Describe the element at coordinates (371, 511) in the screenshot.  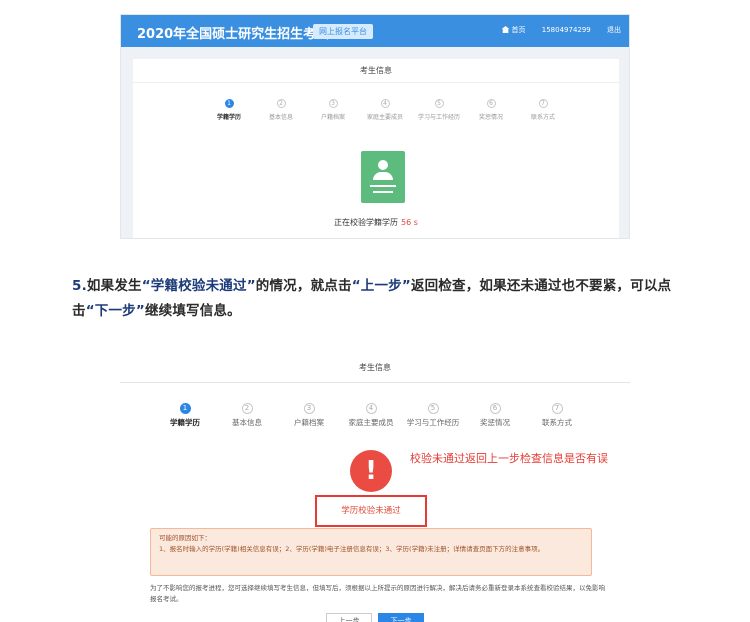
I see `verification-failed-box: 学历校验未通过` at that location.